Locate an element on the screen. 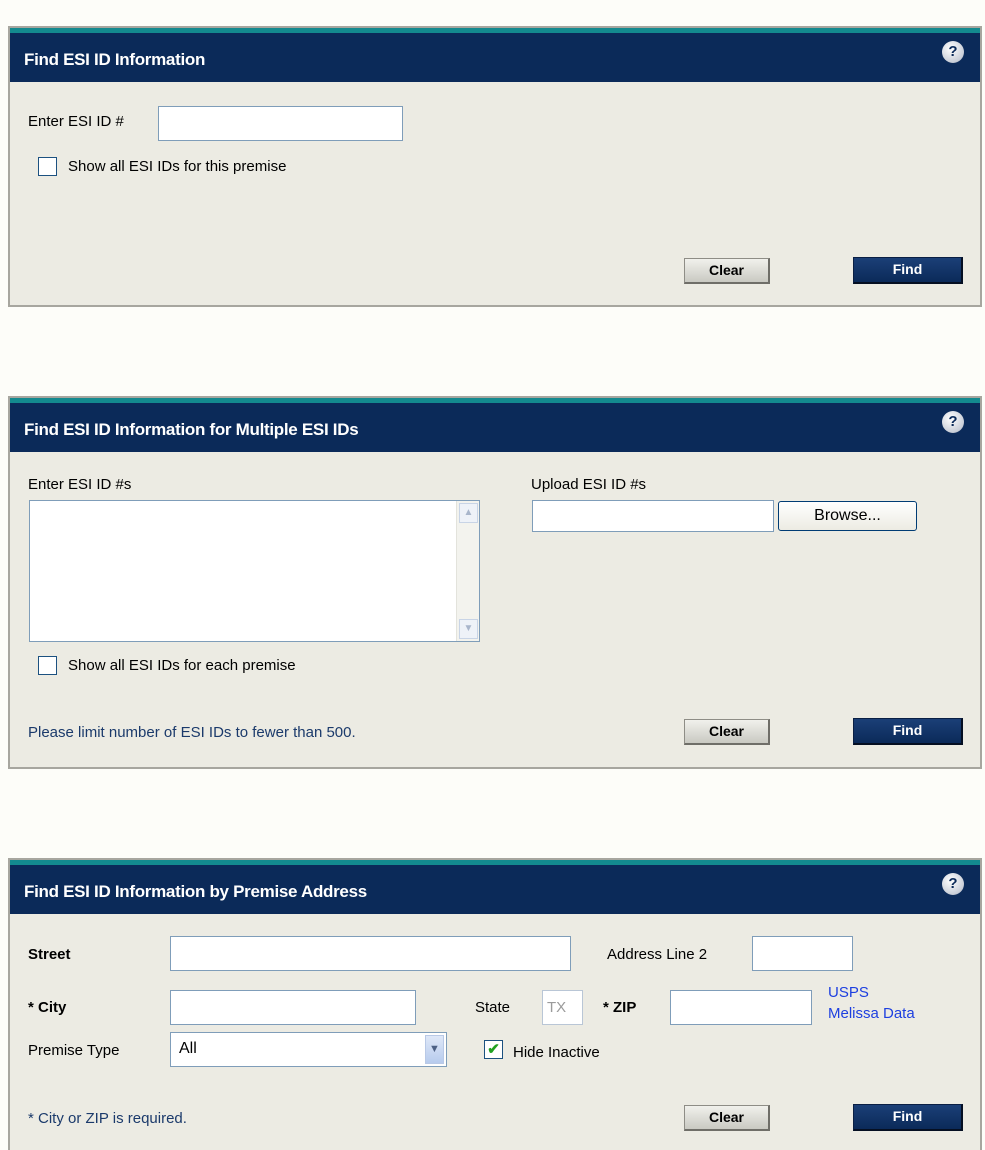 The height and width of the screenshot is (1150, 985). state-input is located at coordinates (562, 1007).